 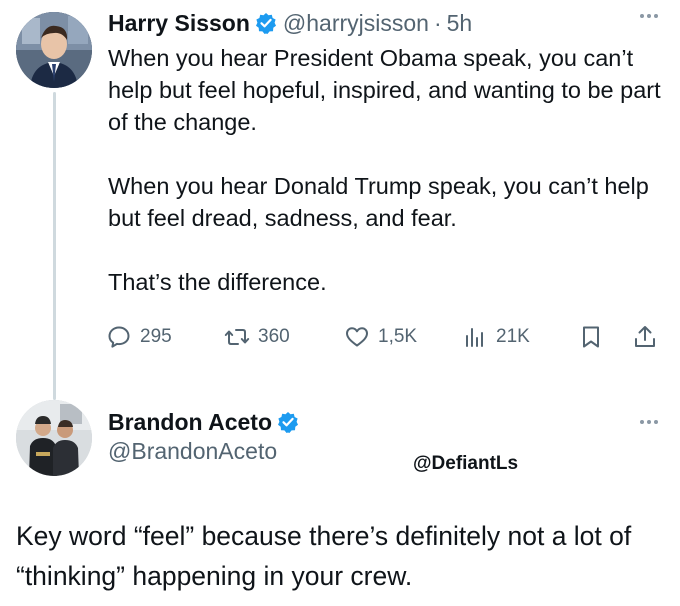 I want to click on views-button: 21K, so click(x=496, y=337).